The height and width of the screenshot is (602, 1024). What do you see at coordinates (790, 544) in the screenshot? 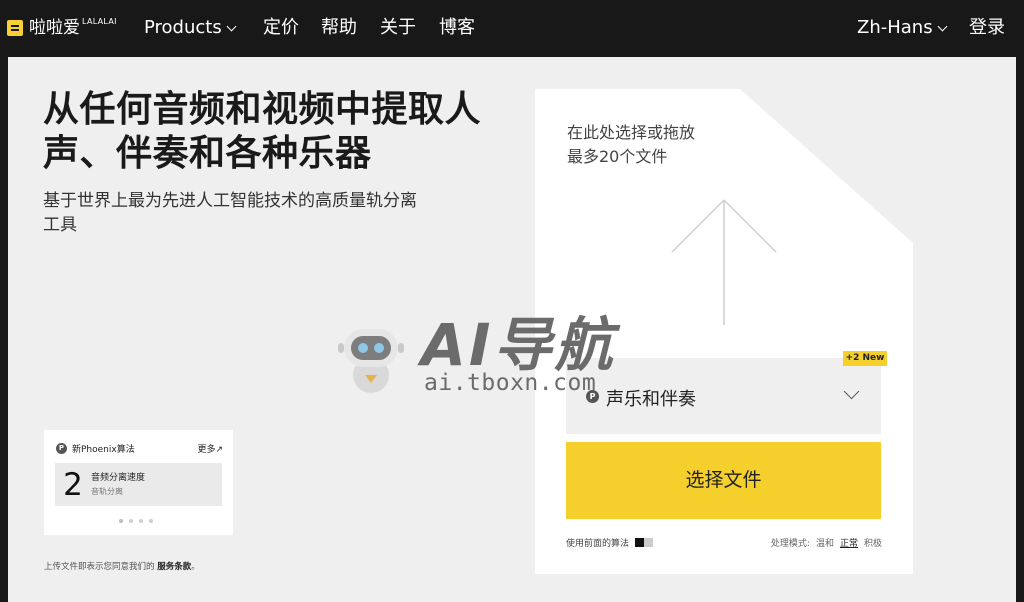
I see `processing-mode-label: 处理模式:` at bounding box center [790, 544].